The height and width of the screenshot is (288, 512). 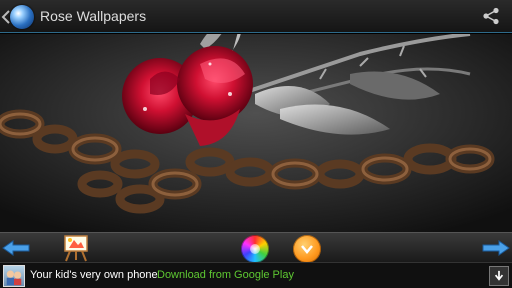 What do you see at coordinates (14, 276) in the screenshot?
I see `ad-thumbnail` at bounding box center [14, 276].